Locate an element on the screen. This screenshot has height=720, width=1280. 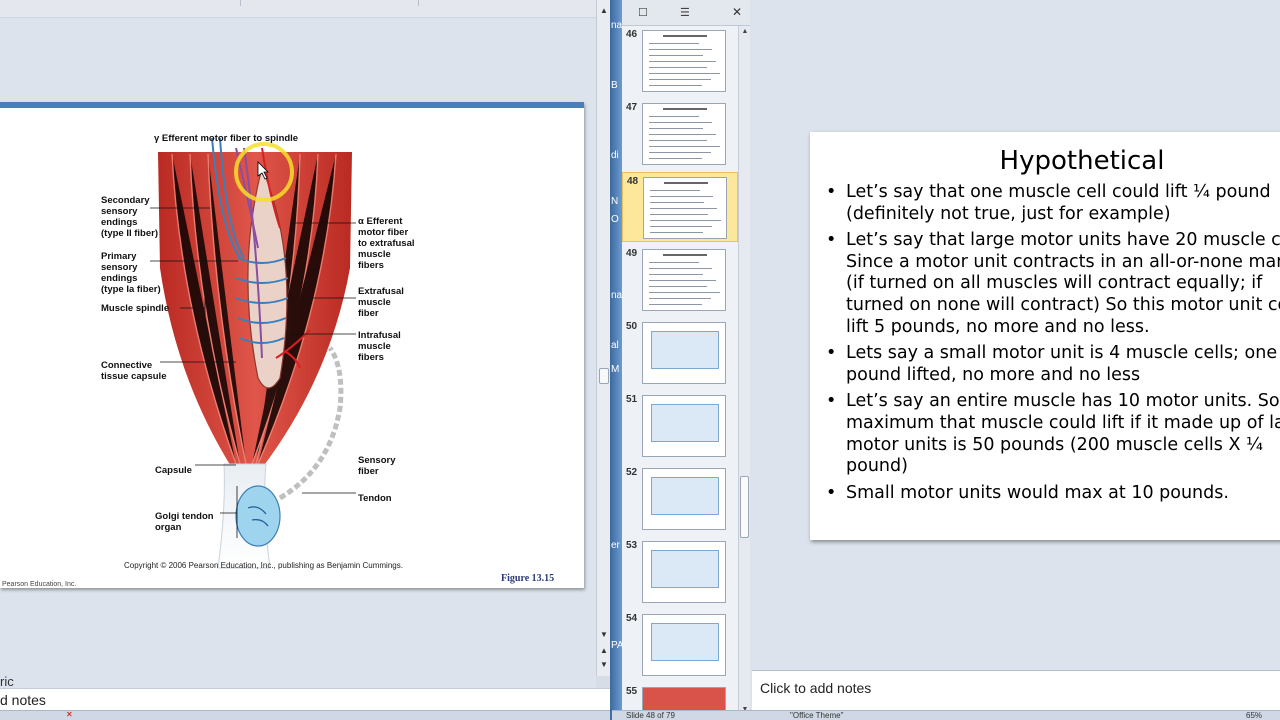
slide-thumbnail: 53 is located at coordinates (680, 572).